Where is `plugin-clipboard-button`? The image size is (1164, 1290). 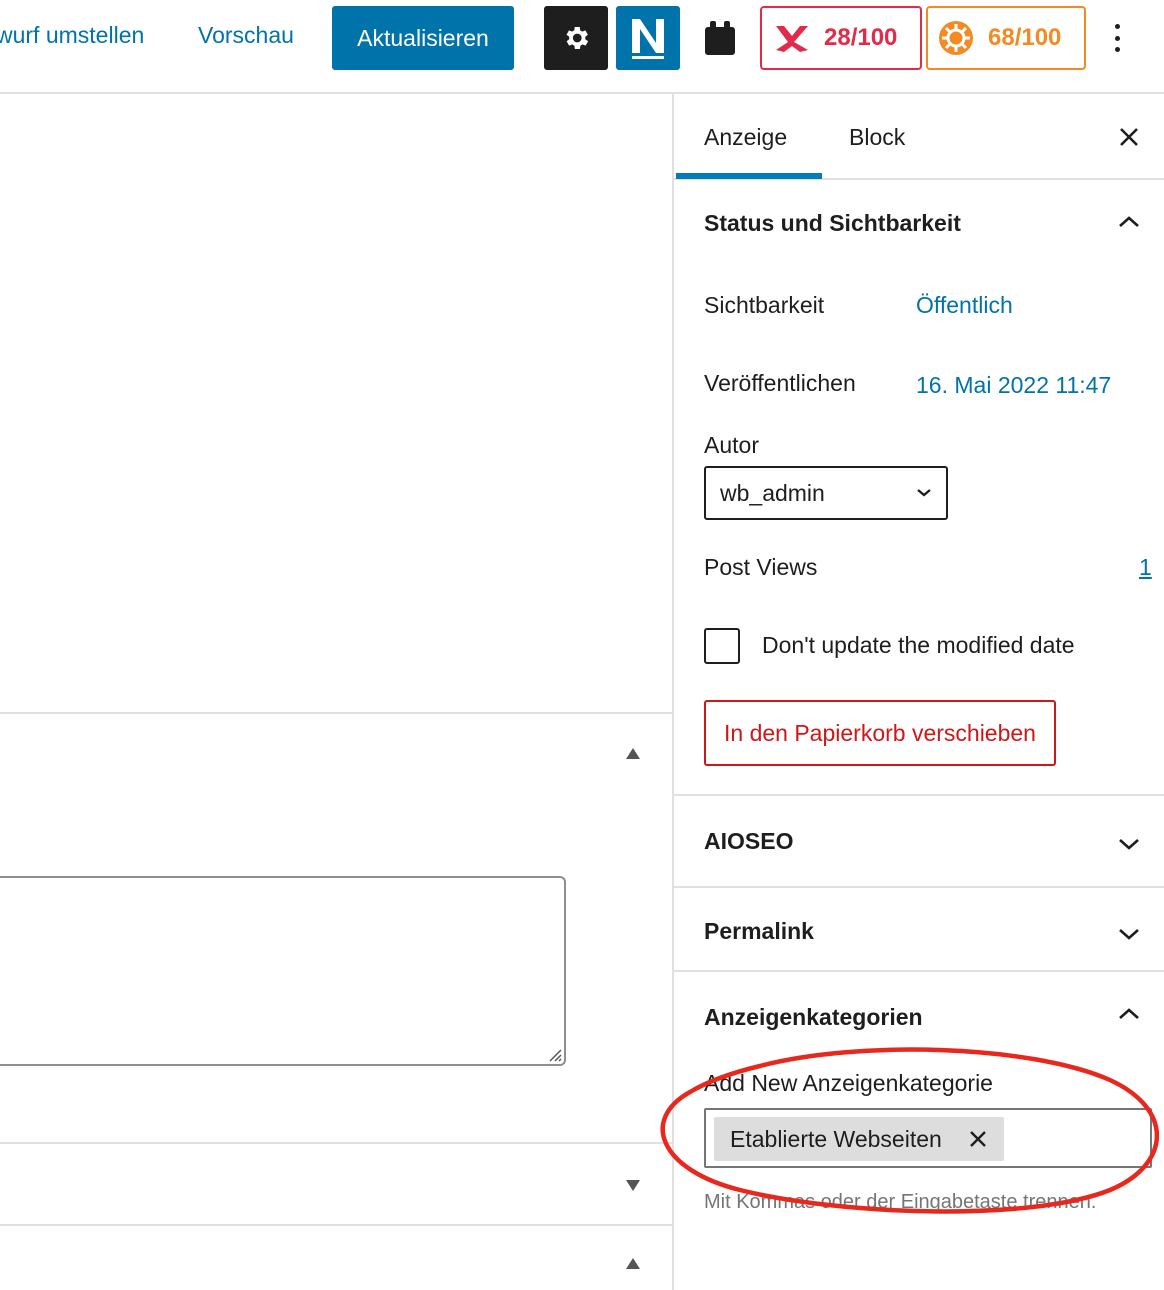 plugin-clipboard-button is located at coordinates (720, 38).